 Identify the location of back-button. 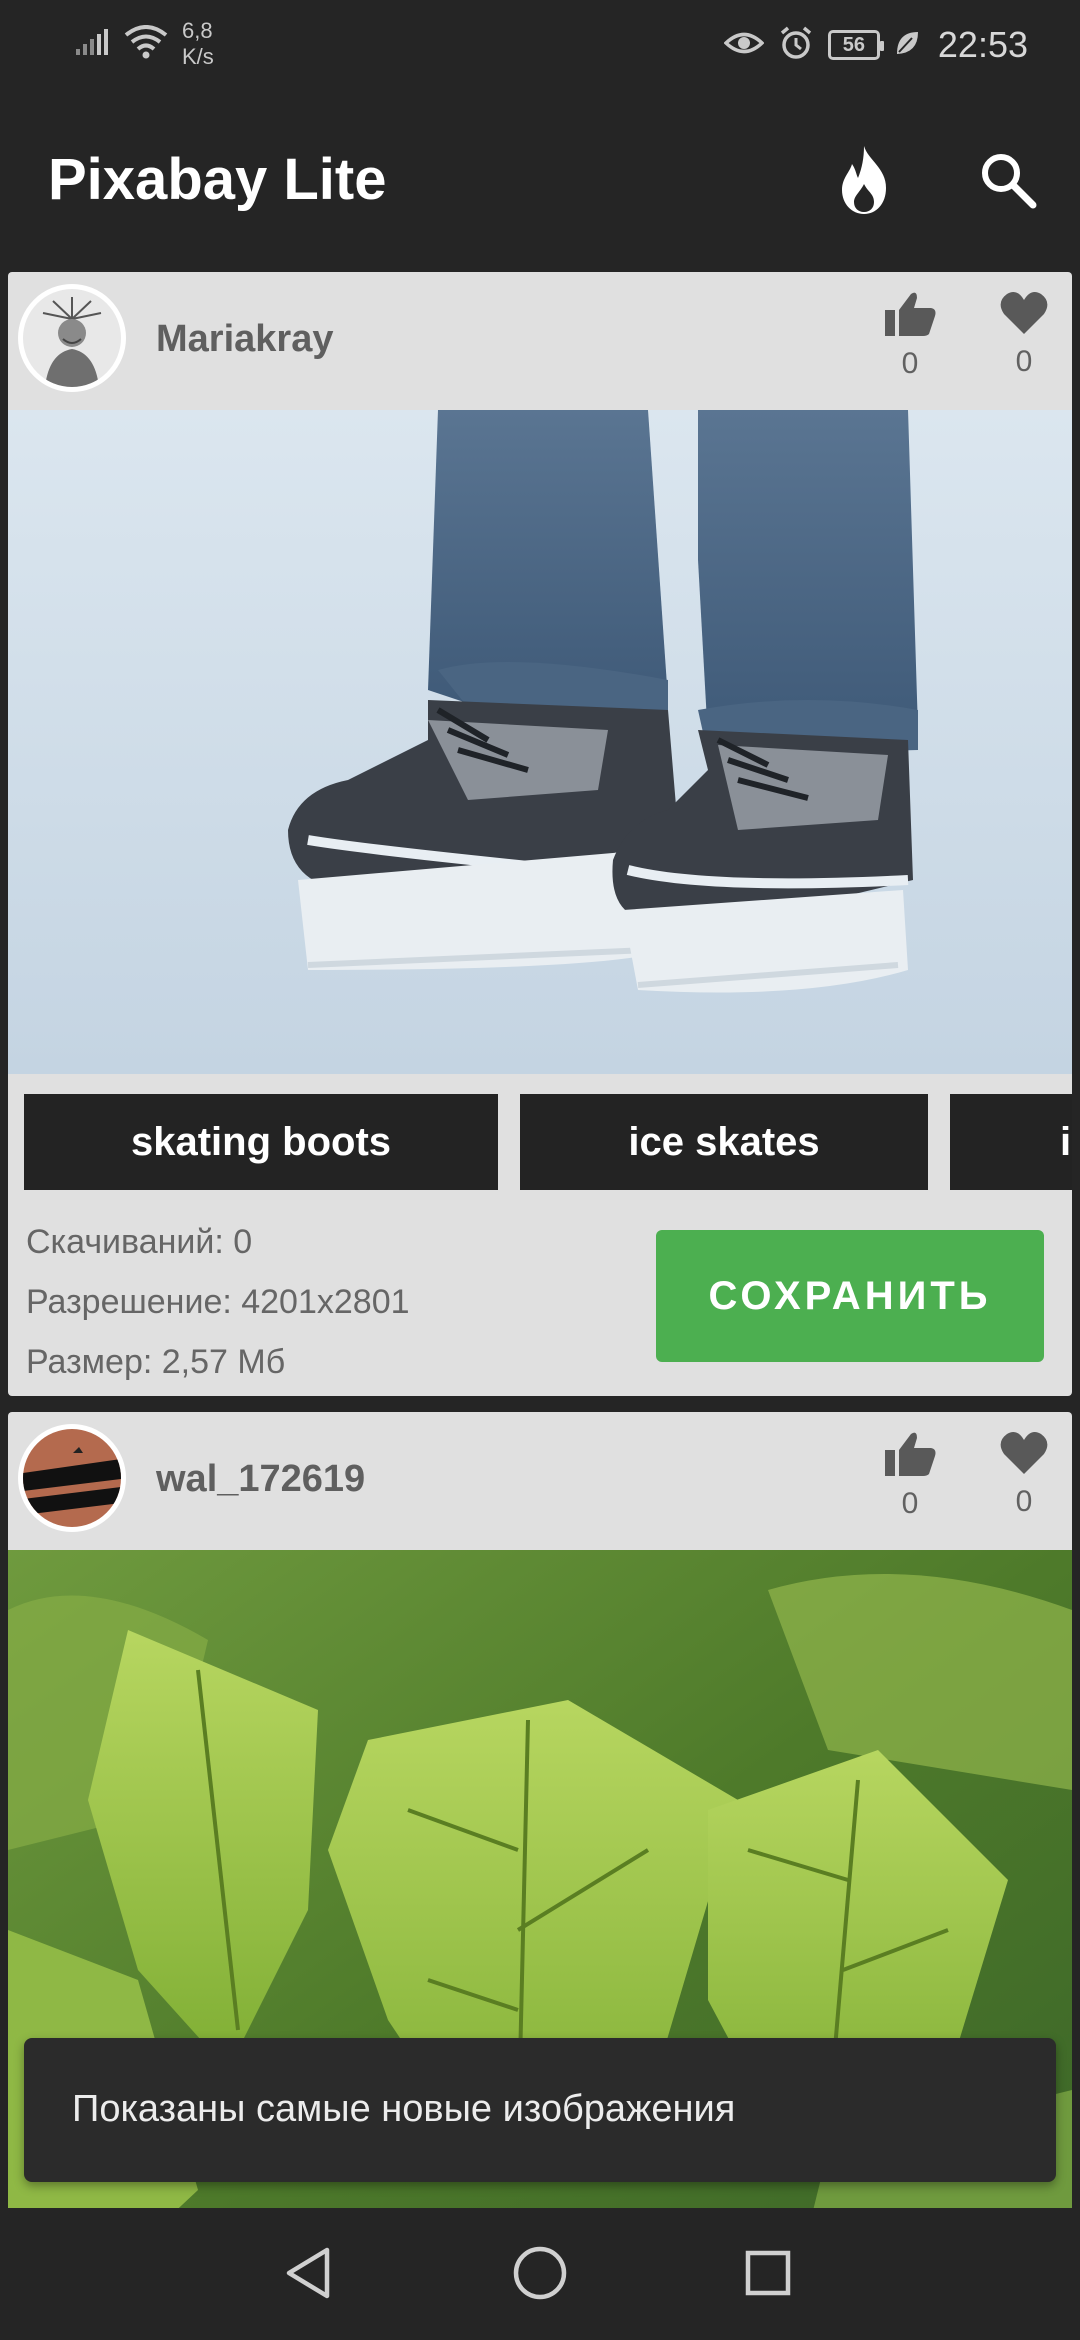
(308, 2275).